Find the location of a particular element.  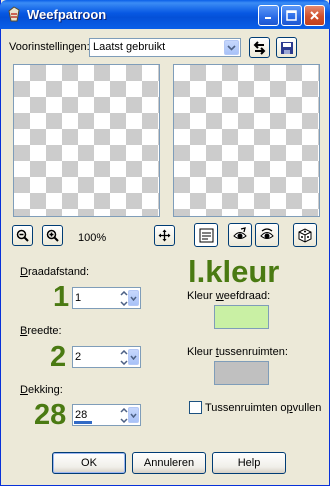

close-icon is located at coordinates (314, 15).